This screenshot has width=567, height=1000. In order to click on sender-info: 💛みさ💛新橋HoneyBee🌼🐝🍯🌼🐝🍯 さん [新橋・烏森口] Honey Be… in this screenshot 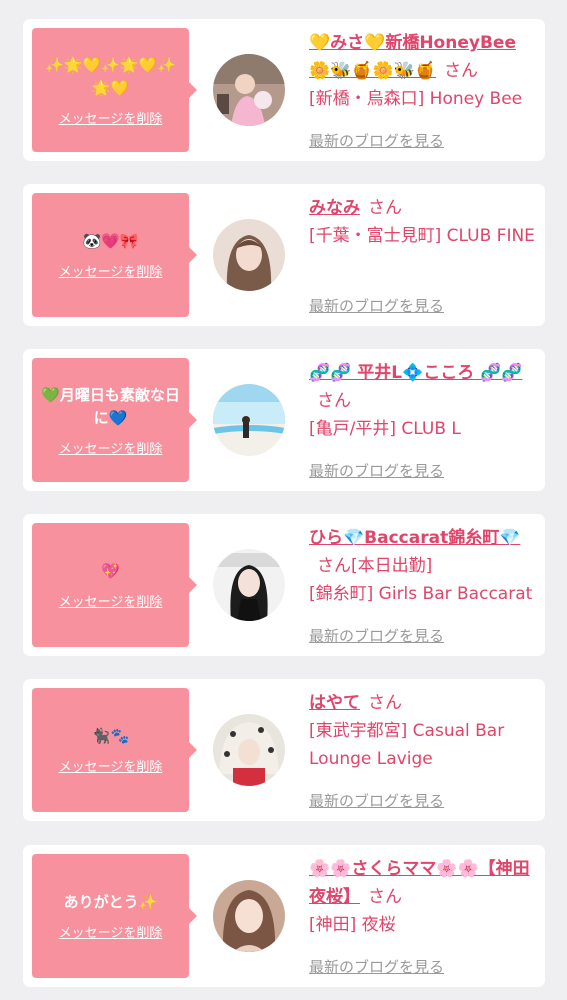, I will do `click(423, 71)`.